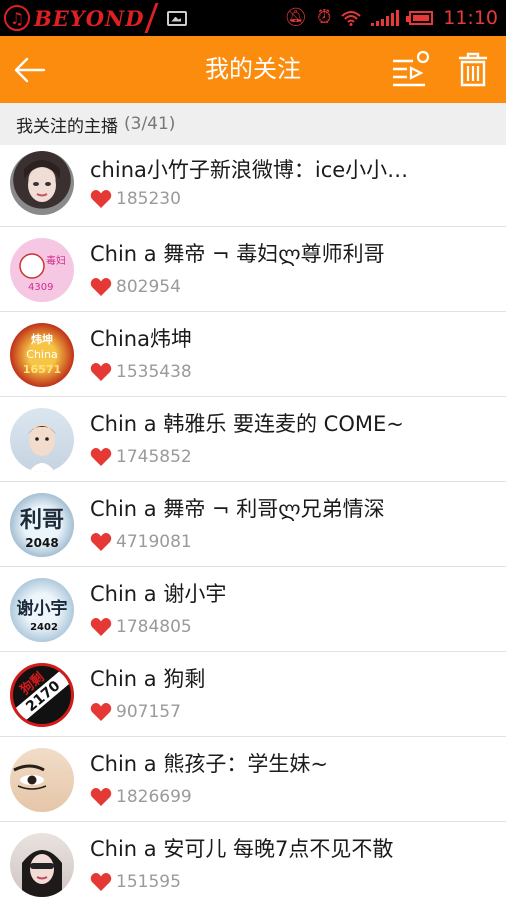 This screenshot has height=907, width=506. Describe the element at coordinates (158, 594) in the screenshot. I see `anchor-name: Chin a 谢小宇` at that location.